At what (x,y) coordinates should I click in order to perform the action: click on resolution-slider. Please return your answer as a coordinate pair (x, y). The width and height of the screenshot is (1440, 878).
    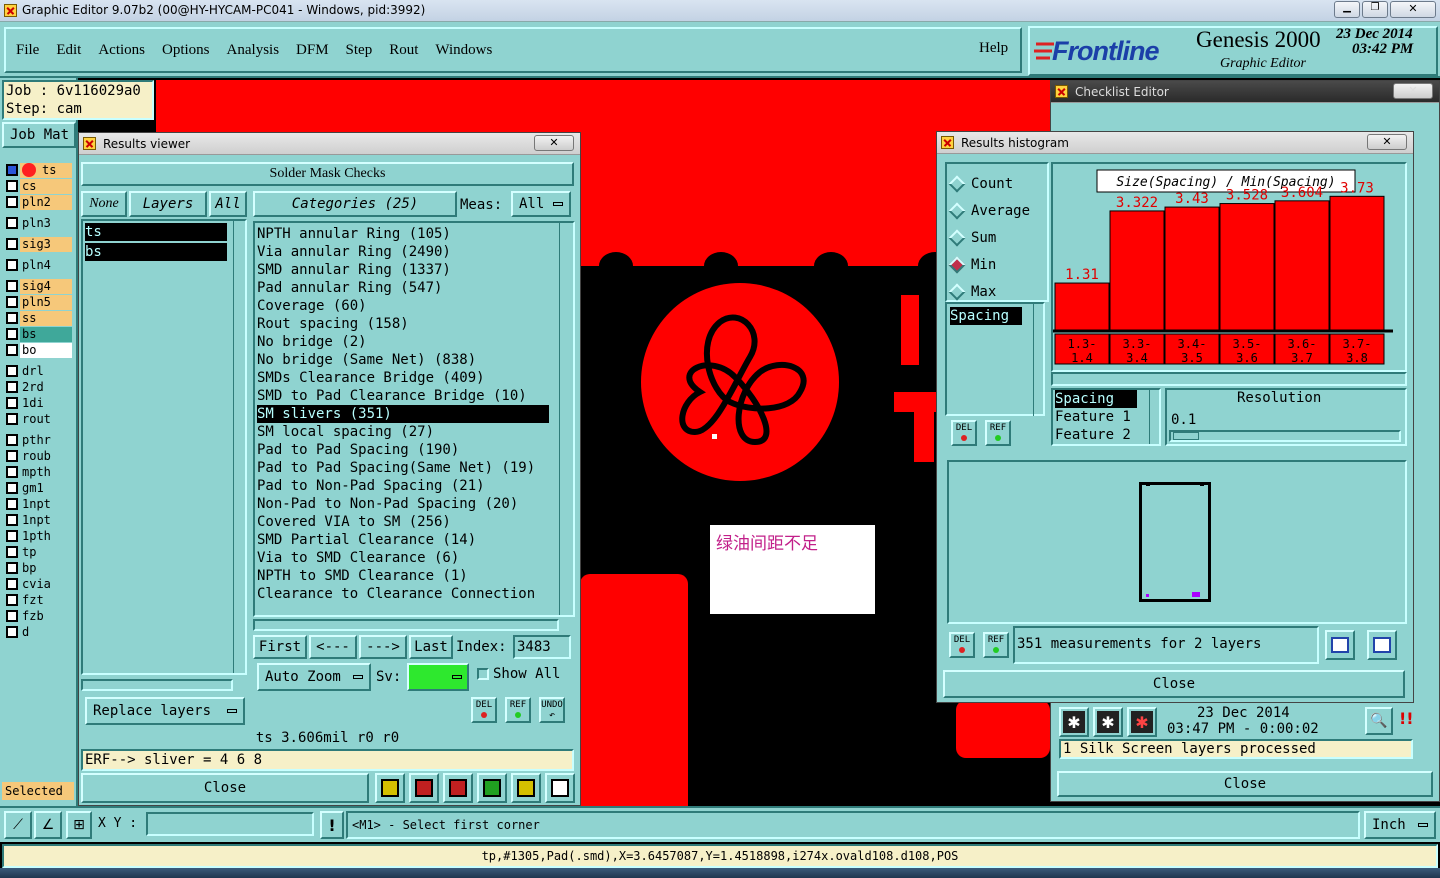
    Looking at the image, I should click on (1285, 436).